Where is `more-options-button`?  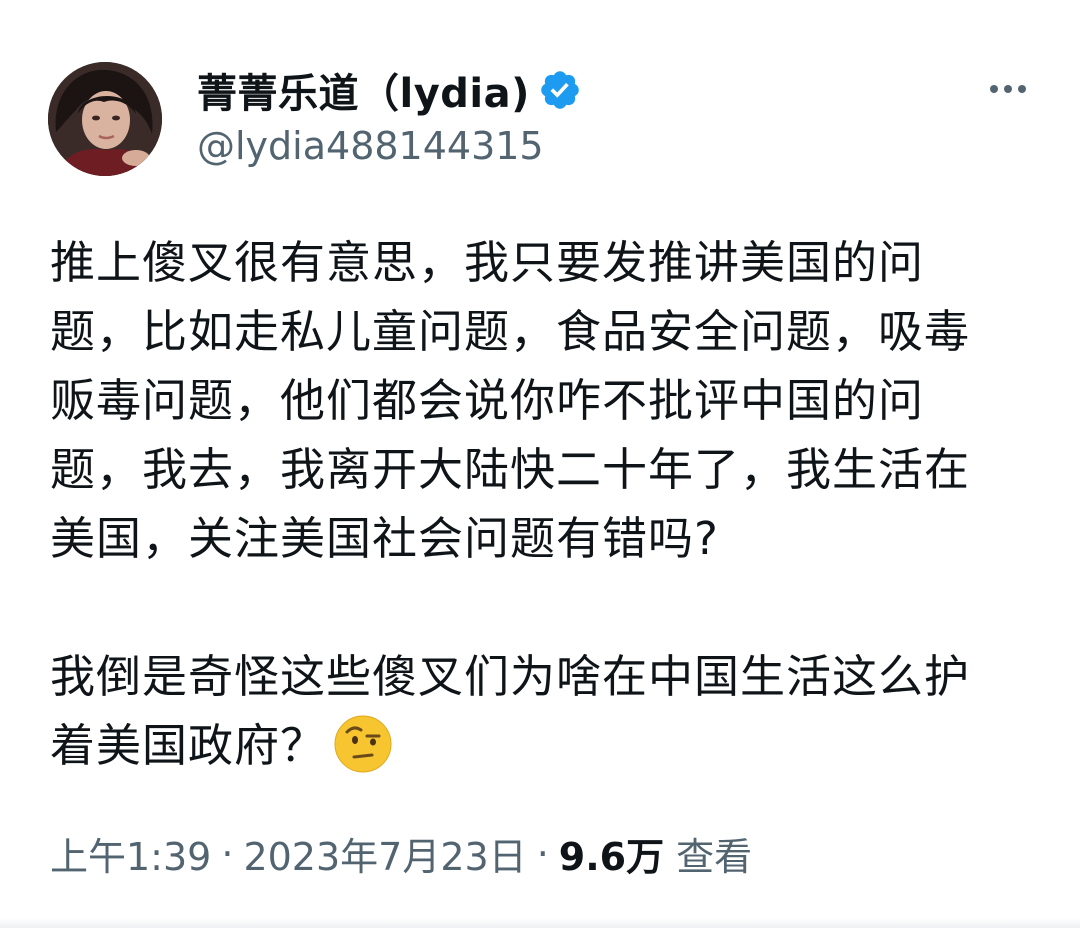 more-options-button is located at coordinates (1008, 89).